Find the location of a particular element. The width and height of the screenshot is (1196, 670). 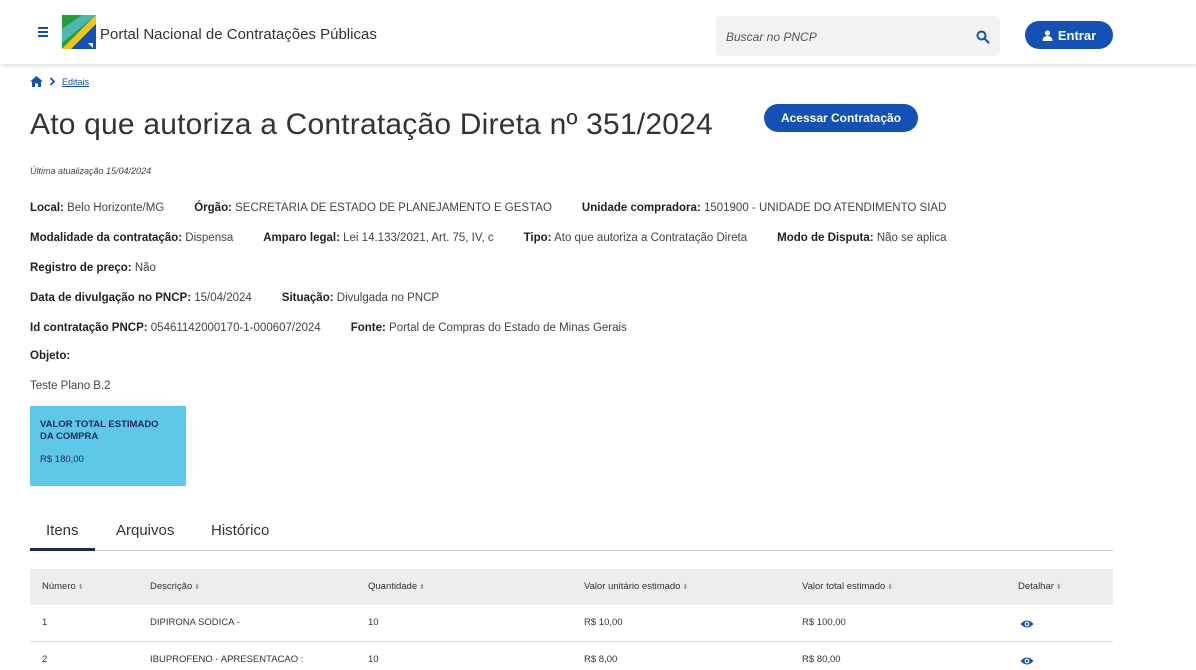

column-quantidade: Quantidade ⬍ is located at coordinates (396, 586).